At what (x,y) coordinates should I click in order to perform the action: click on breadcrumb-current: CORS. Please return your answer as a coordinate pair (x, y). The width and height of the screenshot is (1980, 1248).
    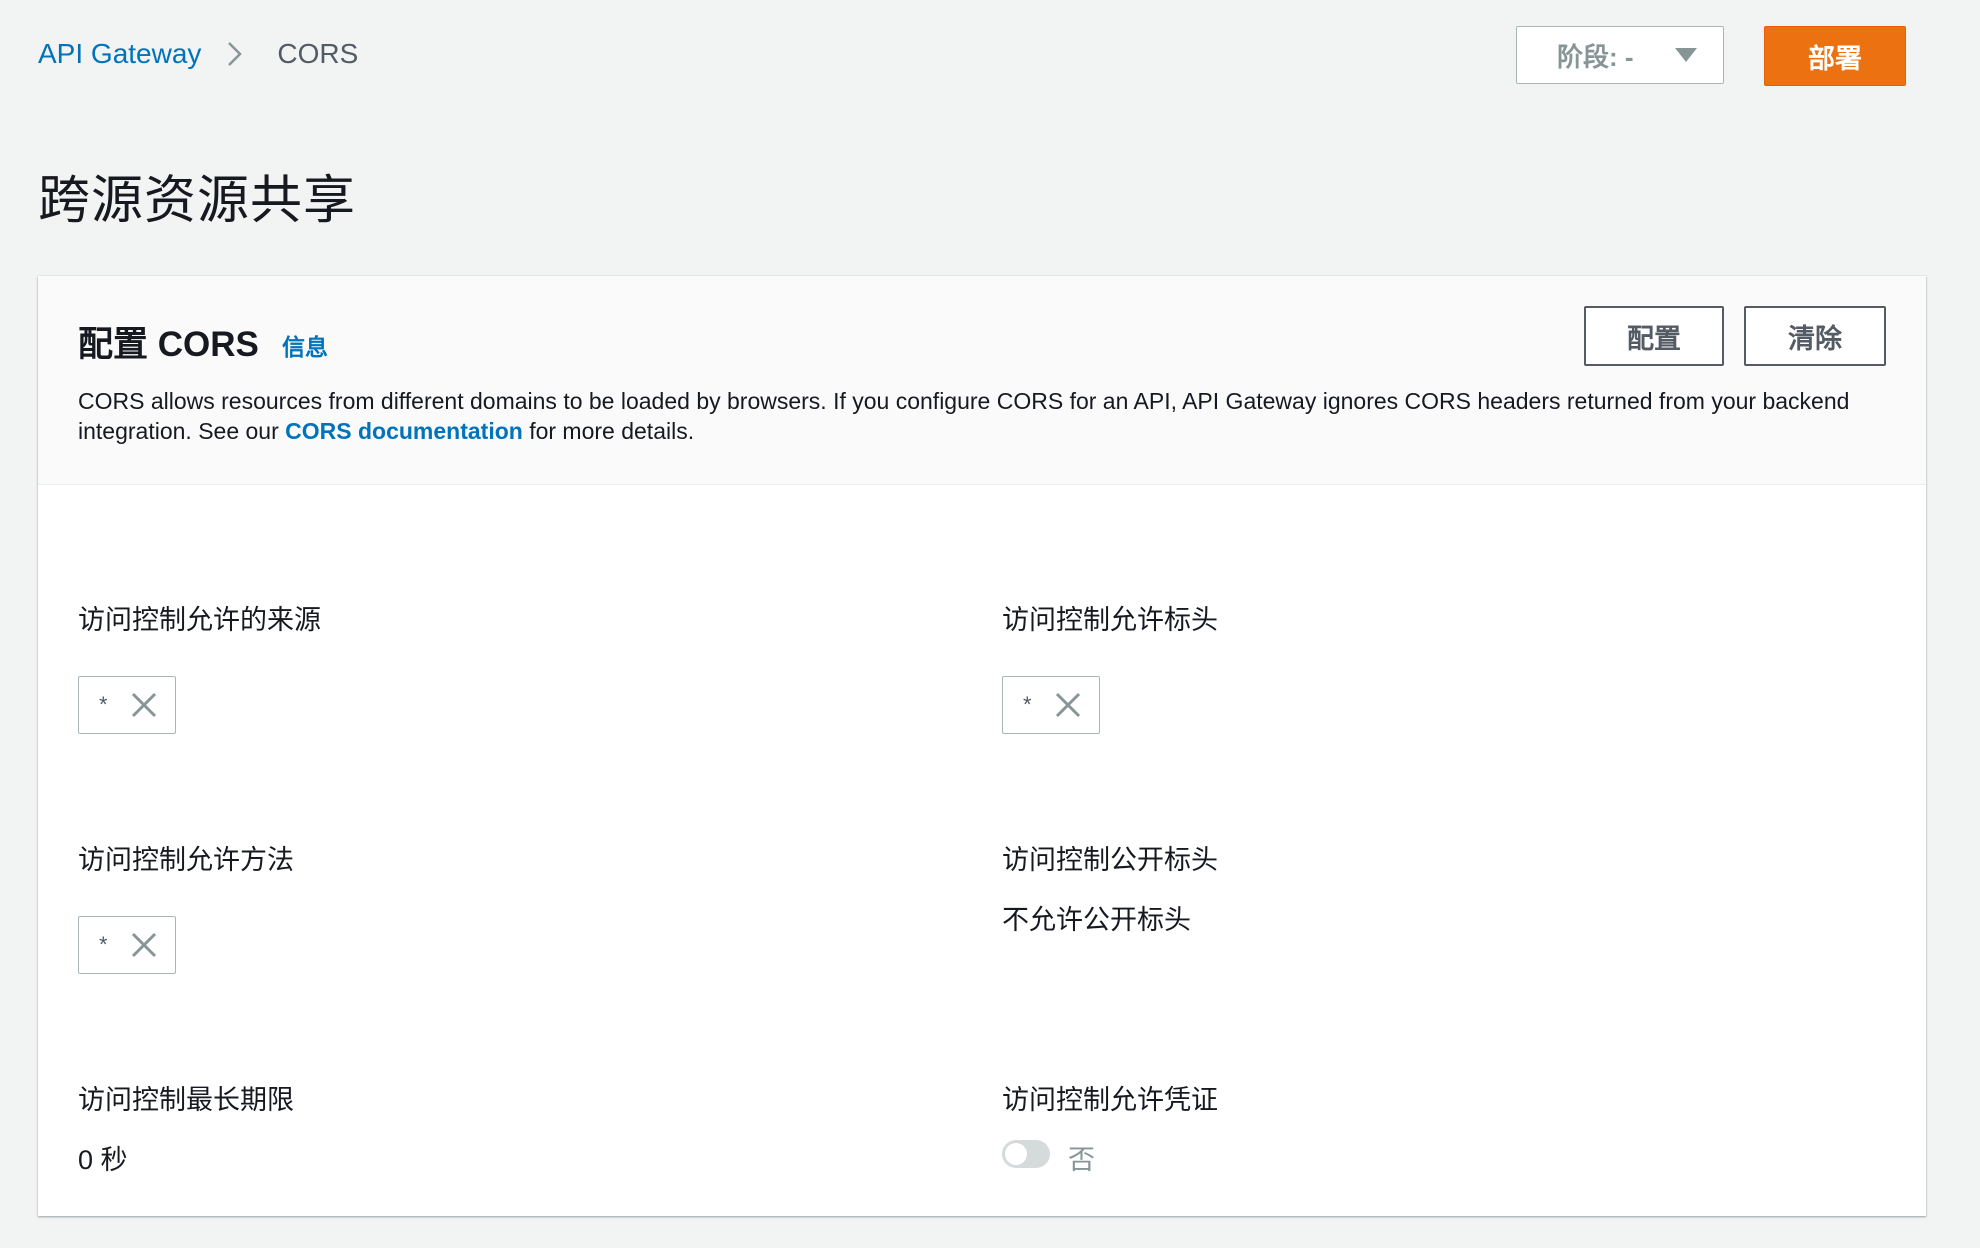
    Looking at the image, I should click on (318, 53).